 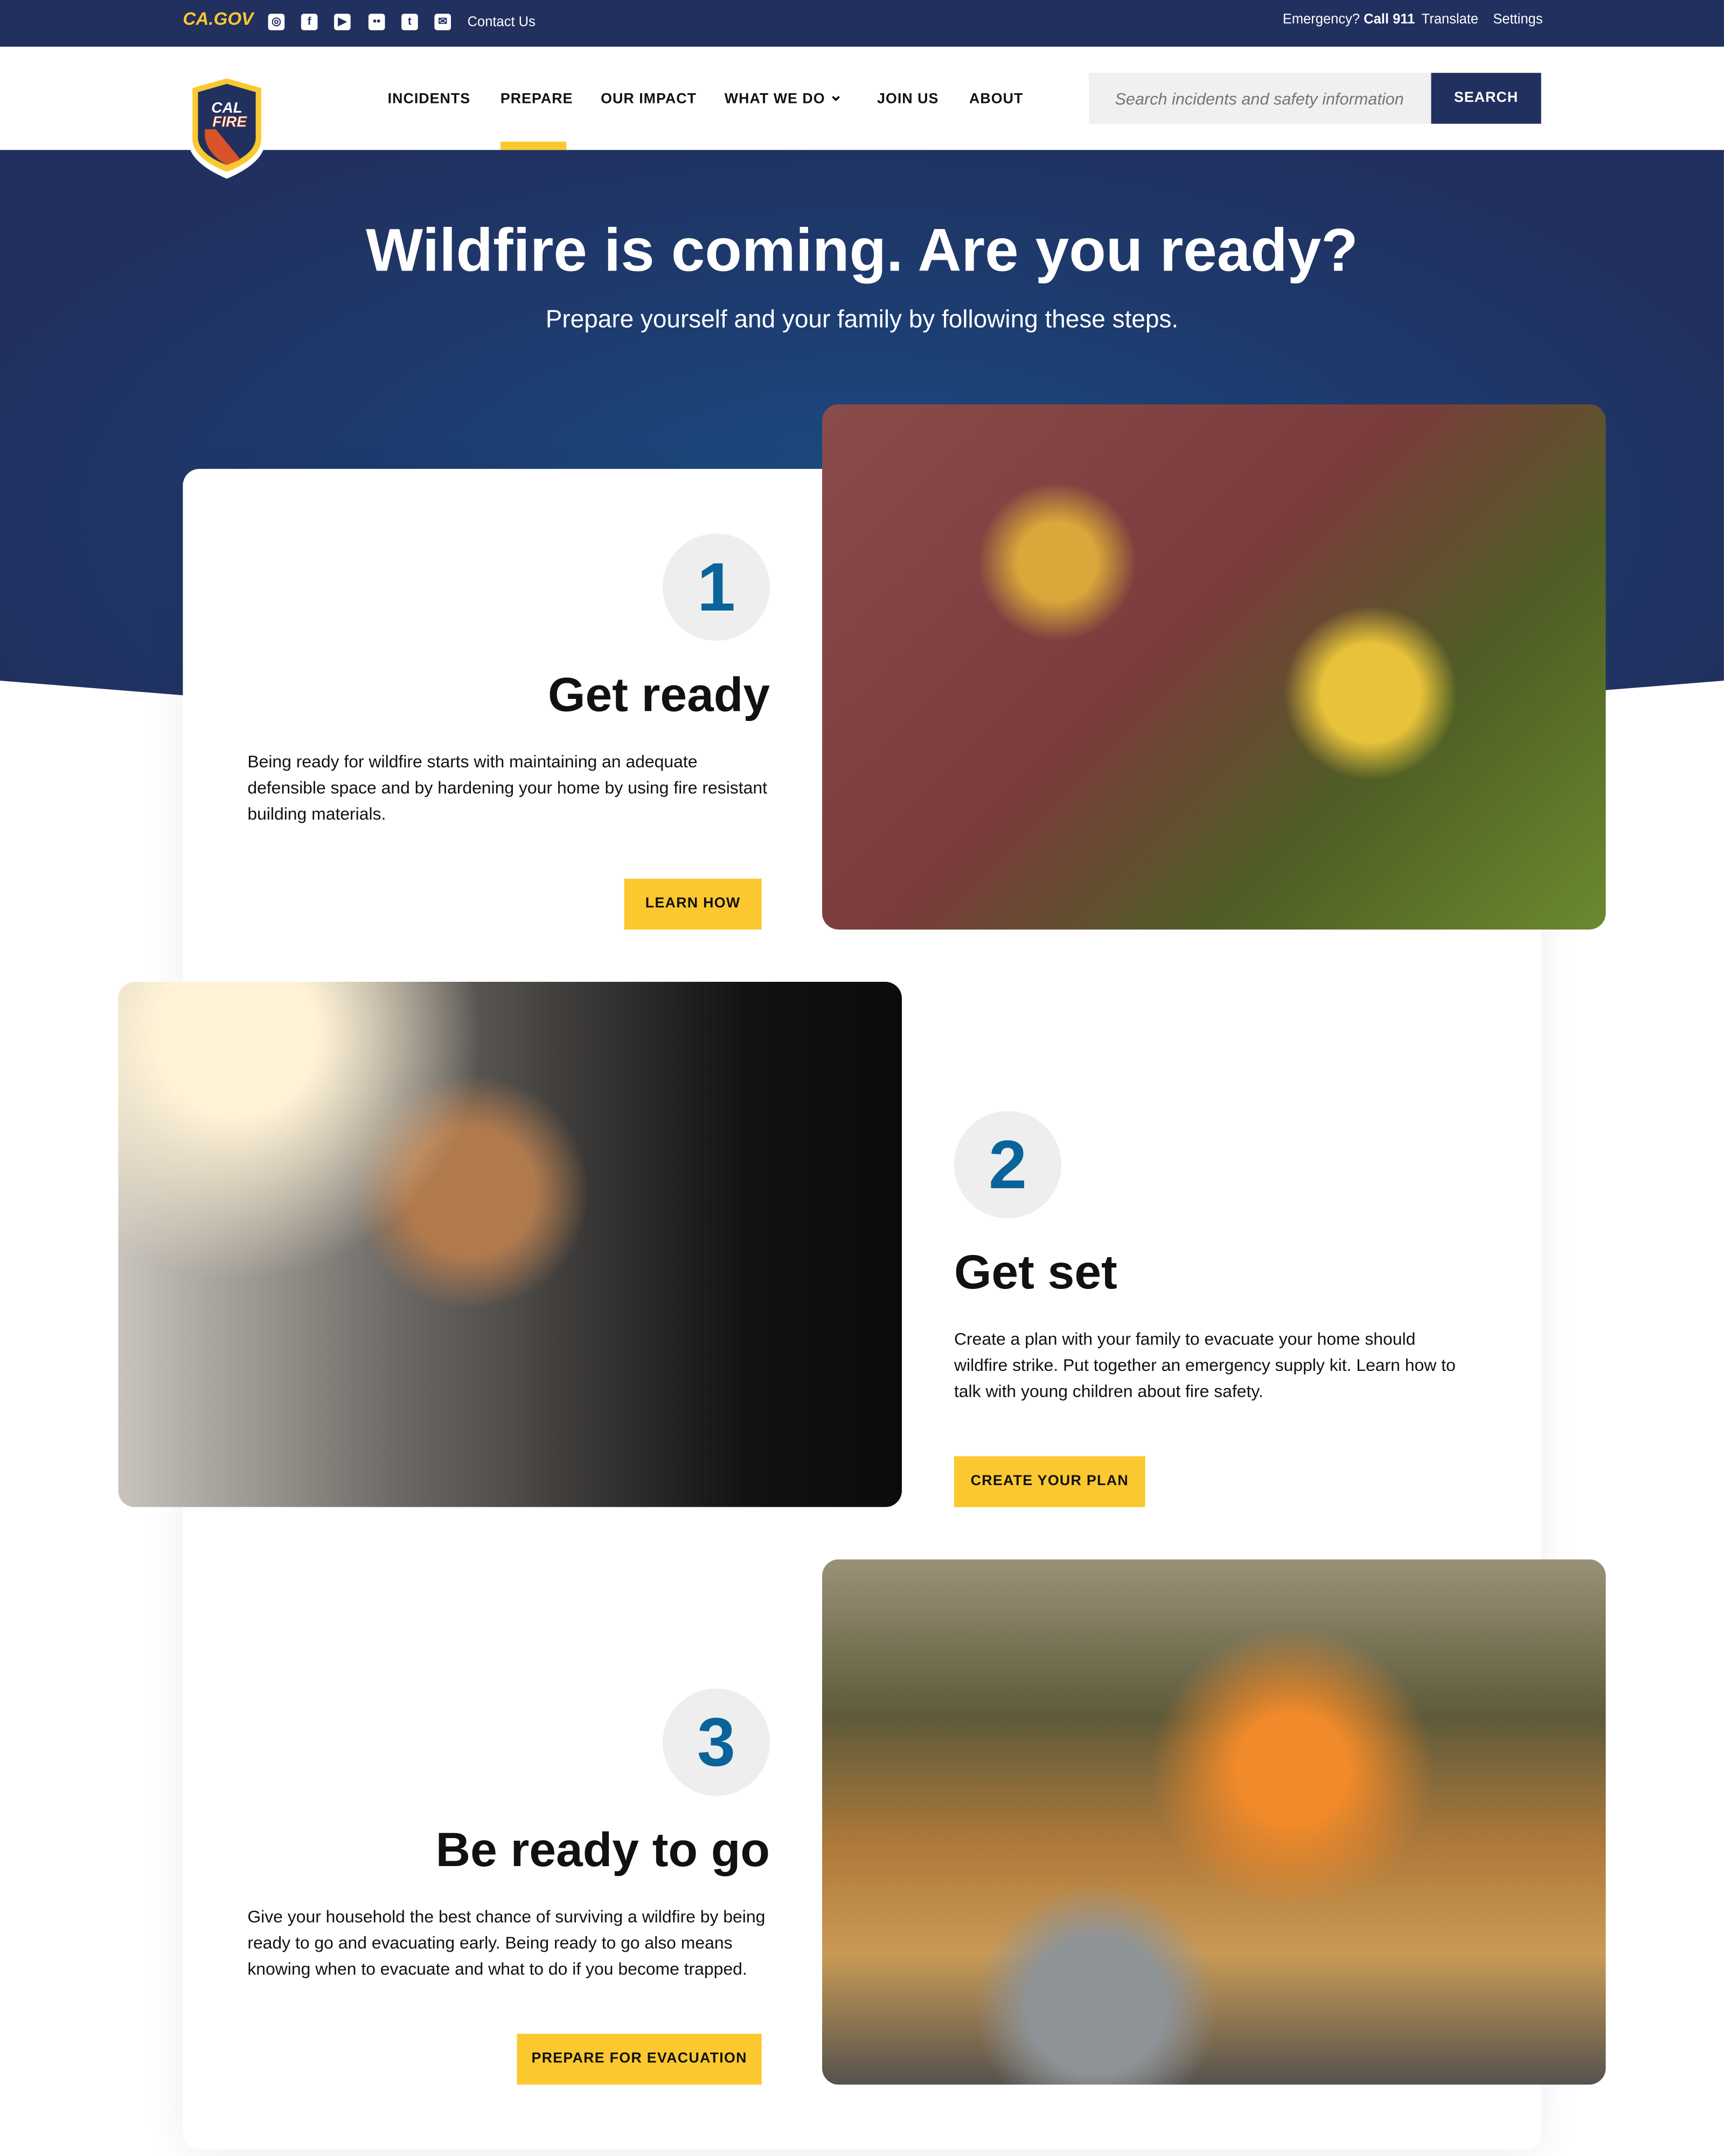 What do you see at coordinates (442, 22) in the screenshot?
I see `email-icon: ✉` at bounding box center [442, 22].